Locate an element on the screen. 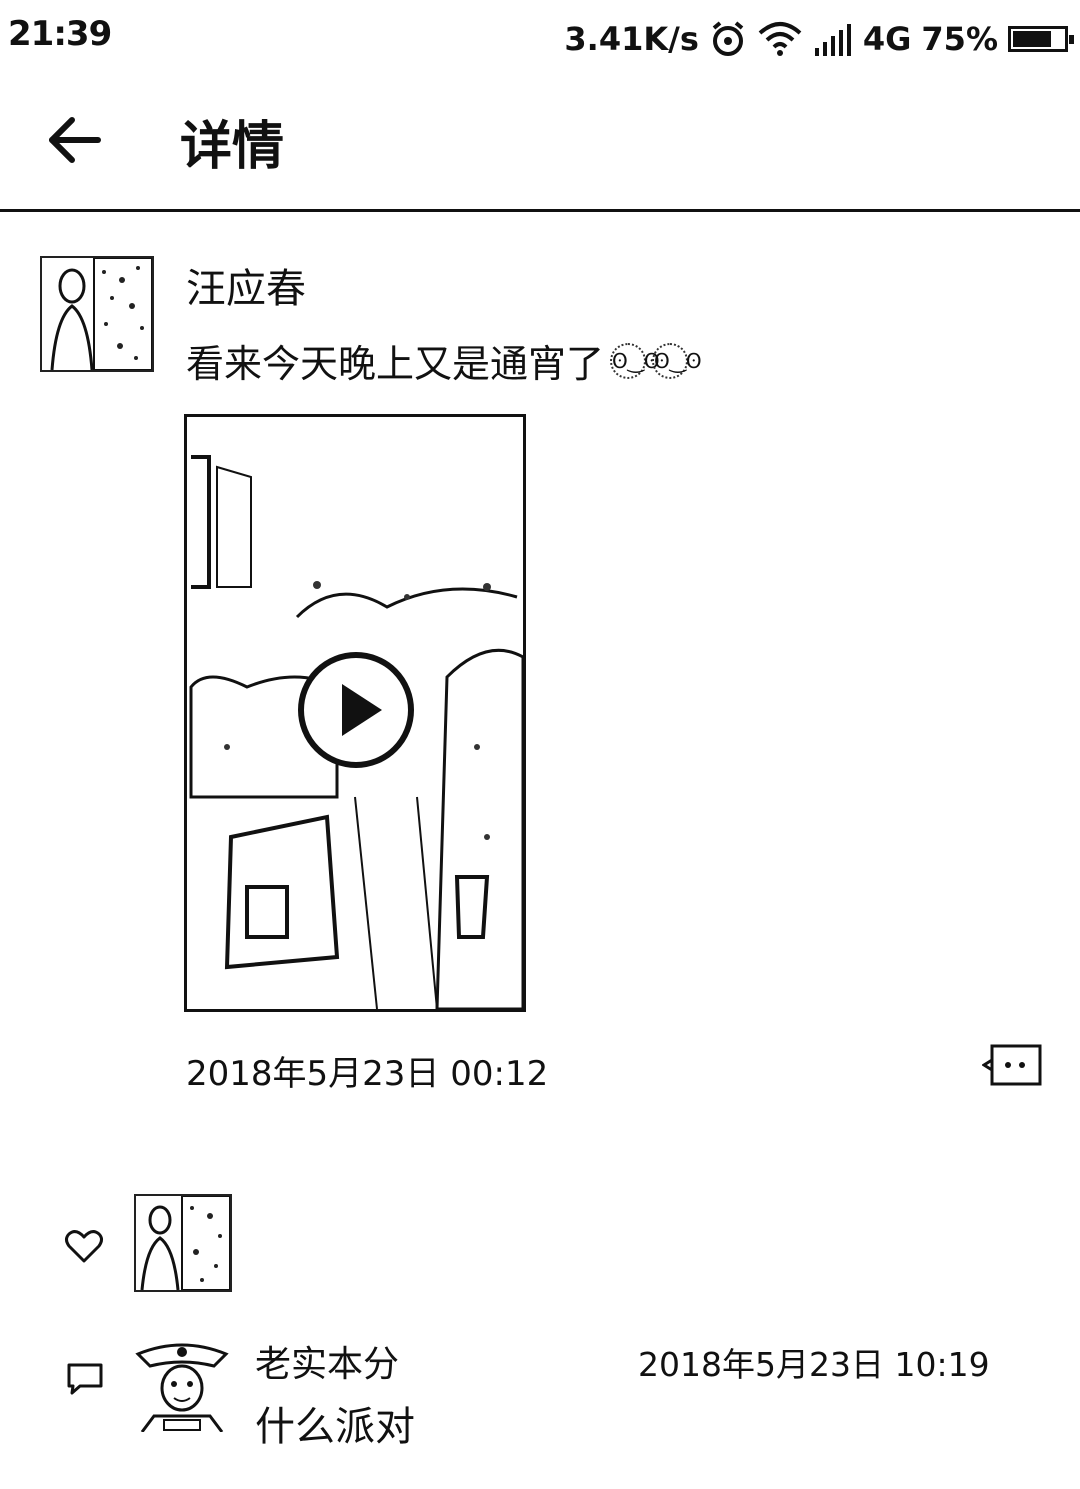  heart-icon is located at coordinates (84, 1246).